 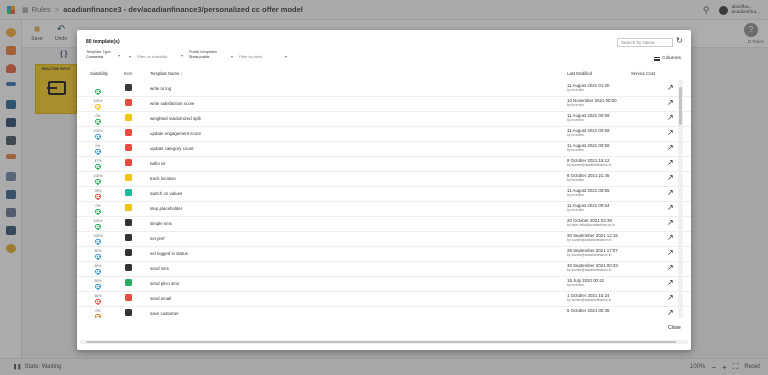 I want to click on dialog-title: 80 template(s), so click(x=103, y=42).